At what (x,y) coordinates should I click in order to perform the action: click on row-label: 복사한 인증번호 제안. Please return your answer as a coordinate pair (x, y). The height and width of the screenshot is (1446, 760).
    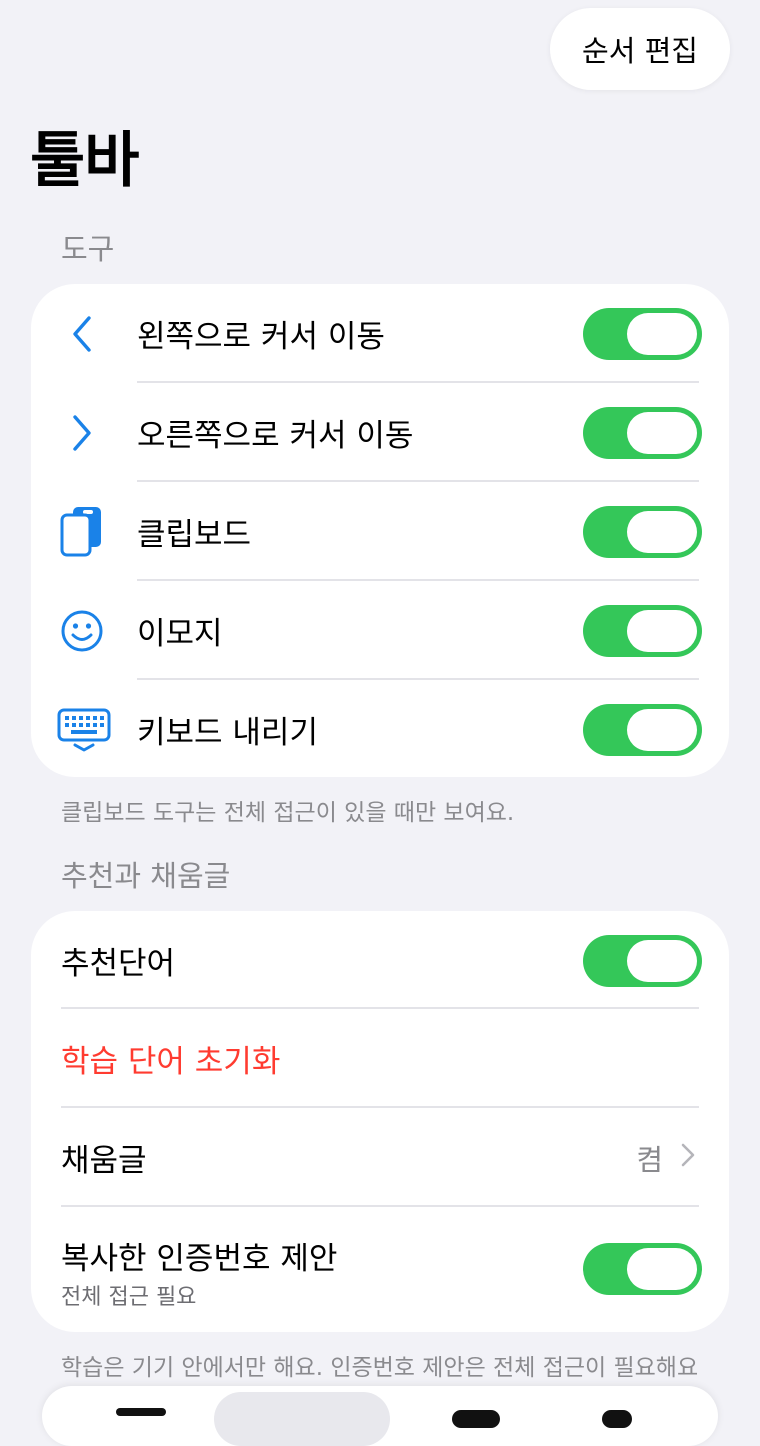
    Looking at the image, I should click on (199, 1259).